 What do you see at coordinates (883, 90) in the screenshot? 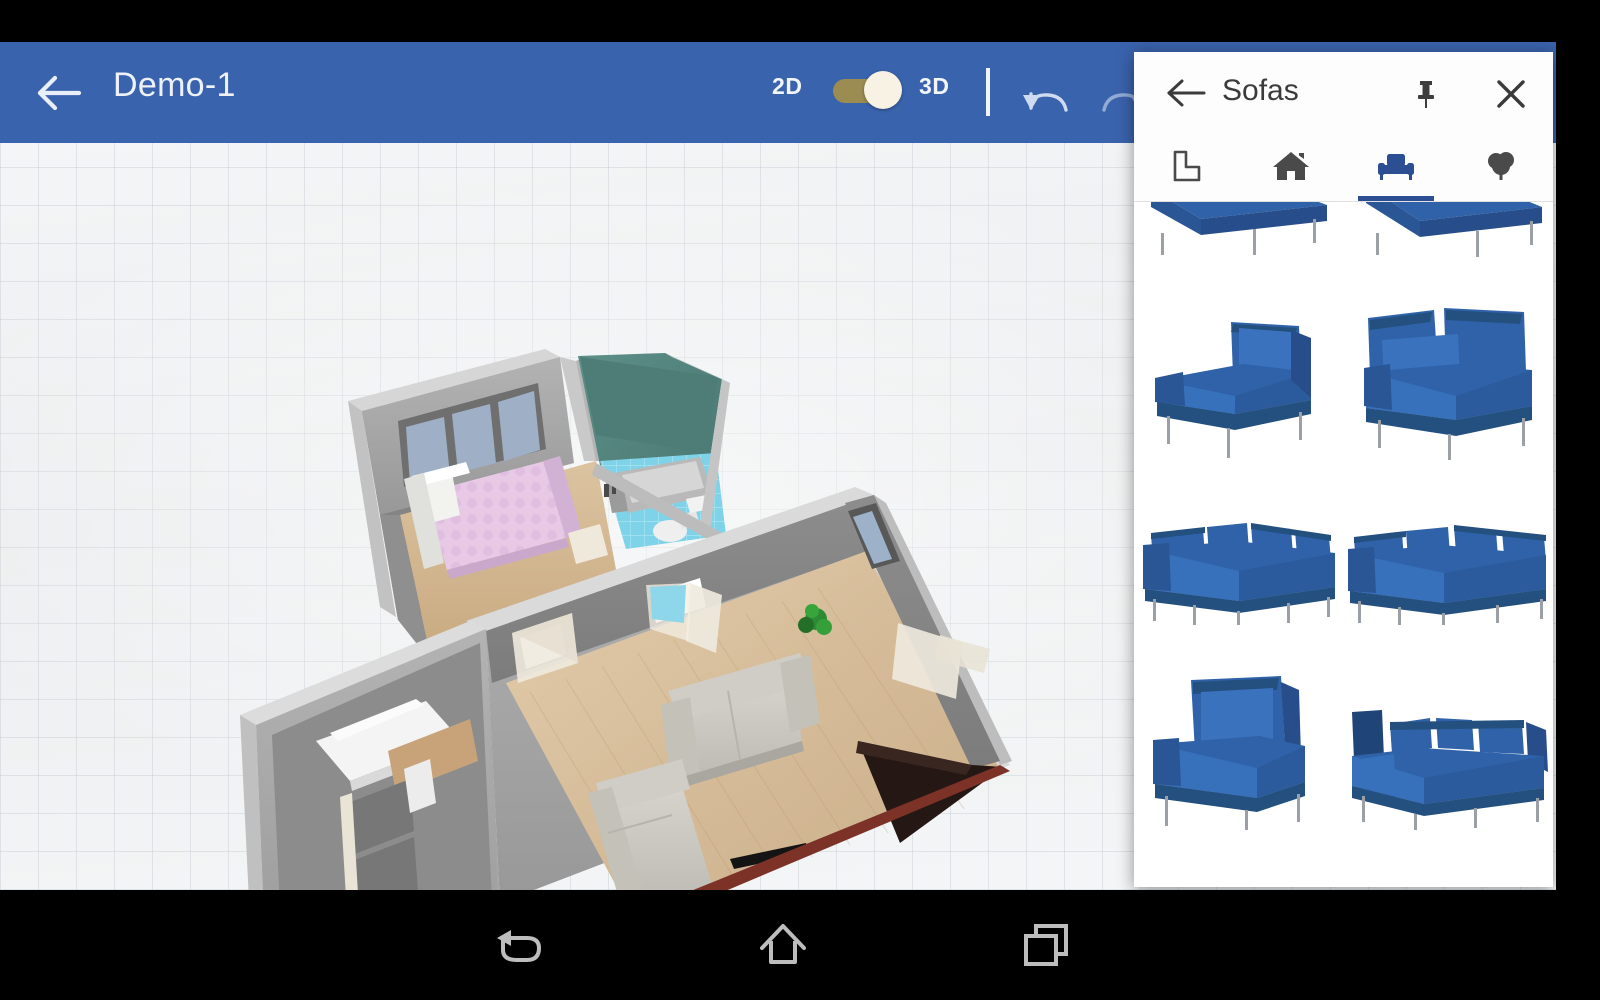
I see `toggle-knob` at bounding box center [883, 90].